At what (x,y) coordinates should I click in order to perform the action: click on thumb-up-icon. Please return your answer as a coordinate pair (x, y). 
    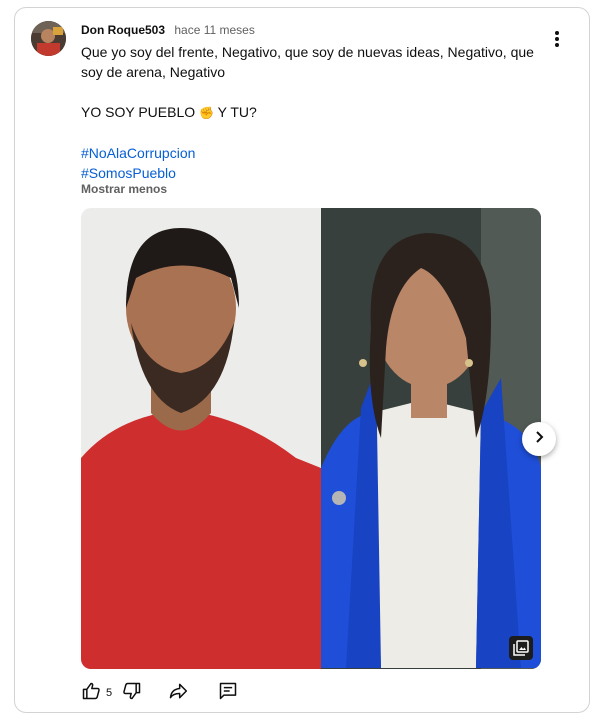
    Looking at the image, I should click on (91, 693).